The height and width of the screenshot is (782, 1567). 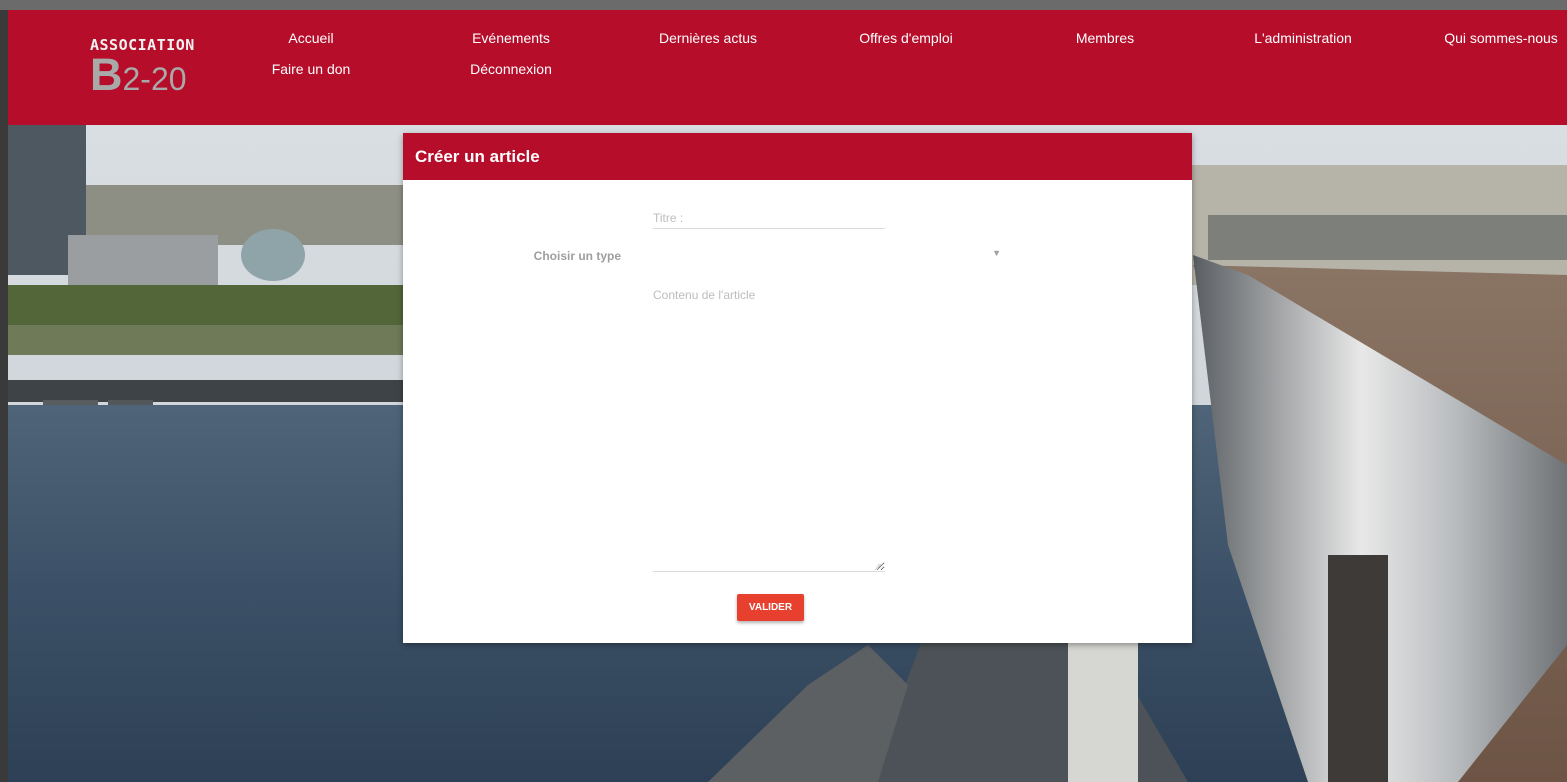 I want to click on submit-button: VALIDER, so click(x=770, y=607).